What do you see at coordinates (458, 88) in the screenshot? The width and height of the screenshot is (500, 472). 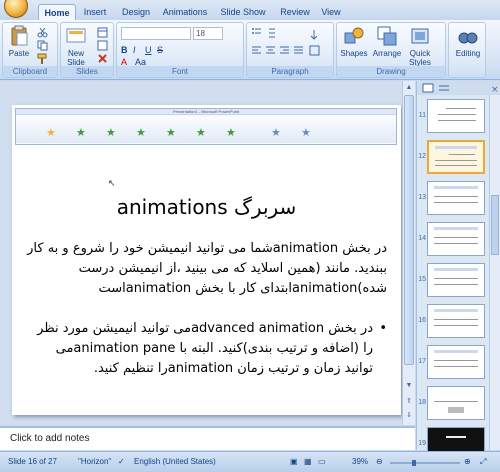 I see `panel-tabs: ×` at bounding box center [458, 88].